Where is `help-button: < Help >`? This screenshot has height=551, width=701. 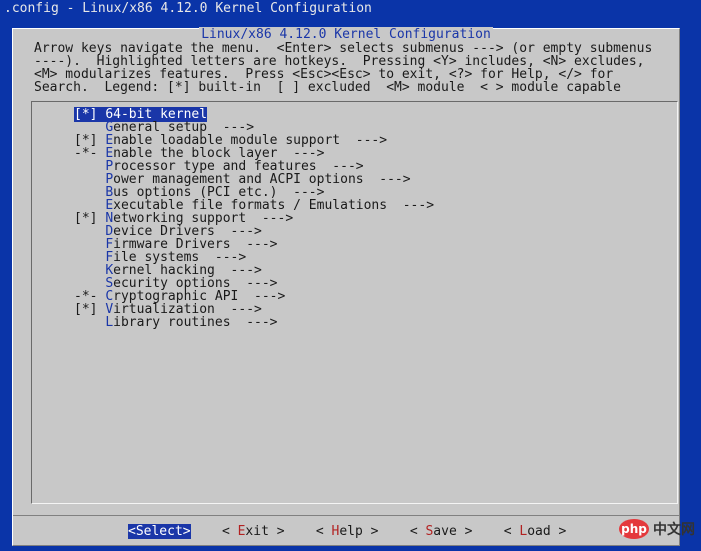 help-button: < Help > is located at coordinates (347, 531).